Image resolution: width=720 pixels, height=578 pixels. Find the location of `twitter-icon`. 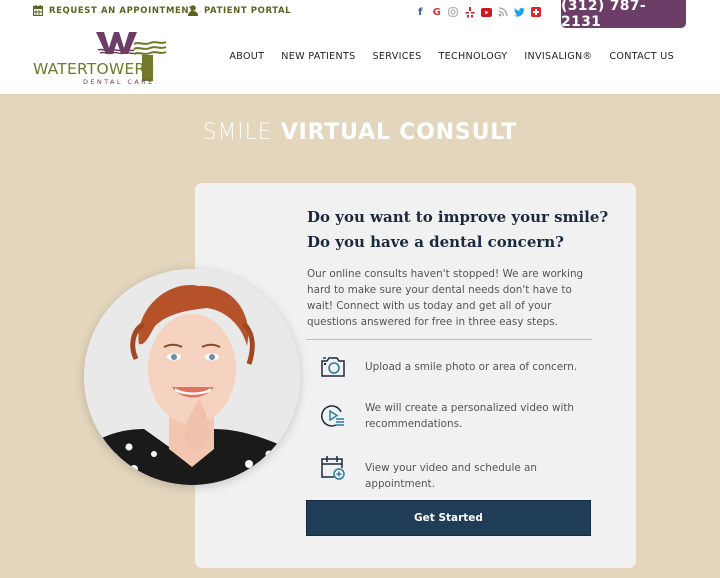

twitter-icon is located at coordinates (519, 12).